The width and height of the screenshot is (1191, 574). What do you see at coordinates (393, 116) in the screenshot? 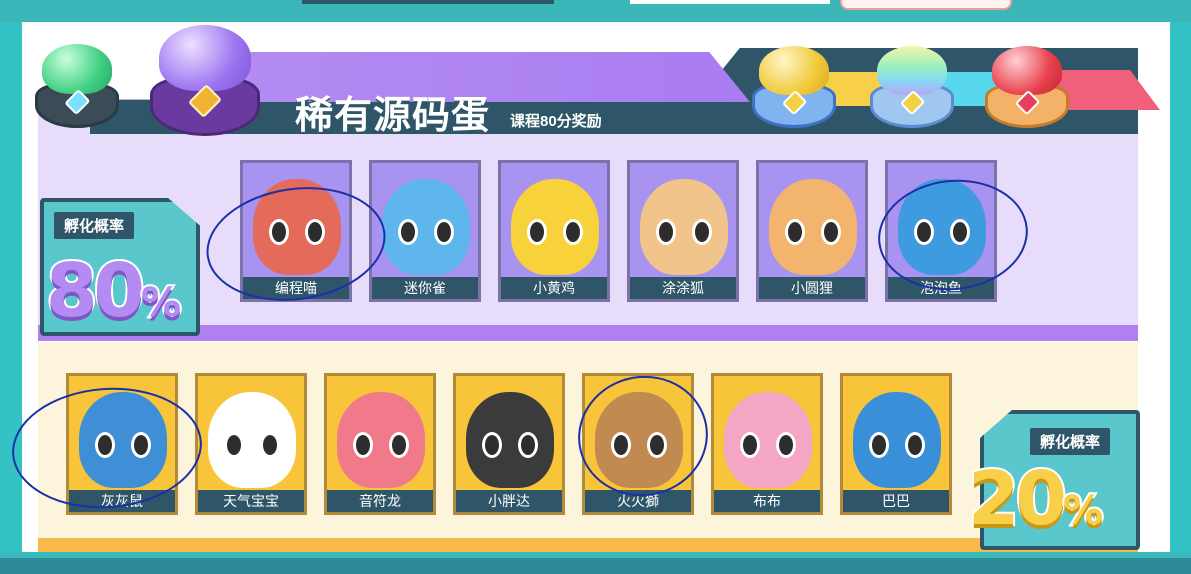
I see `rare-egg-title: 稀有源码蛋` at bounding box center [393, 116].